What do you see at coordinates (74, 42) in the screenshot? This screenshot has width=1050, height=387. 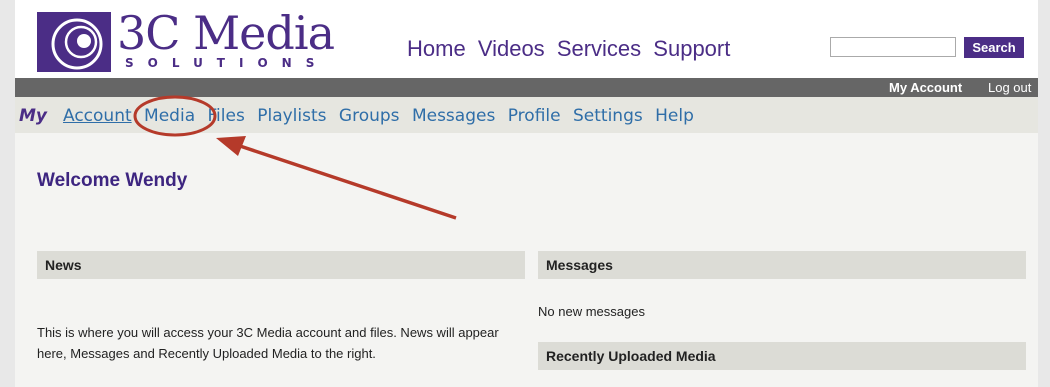 I see `logo-swirl-icon` at bounding box center [74, 42].